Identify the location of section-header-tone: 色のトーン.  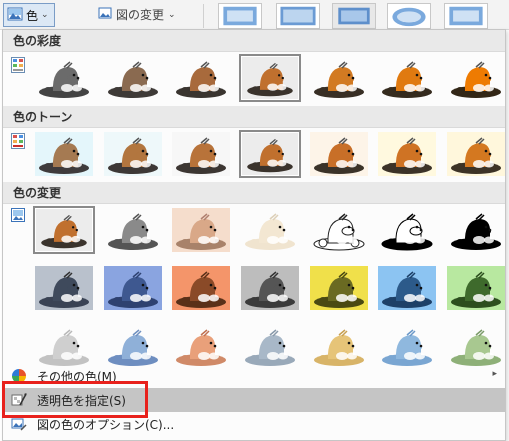
(254, 117).